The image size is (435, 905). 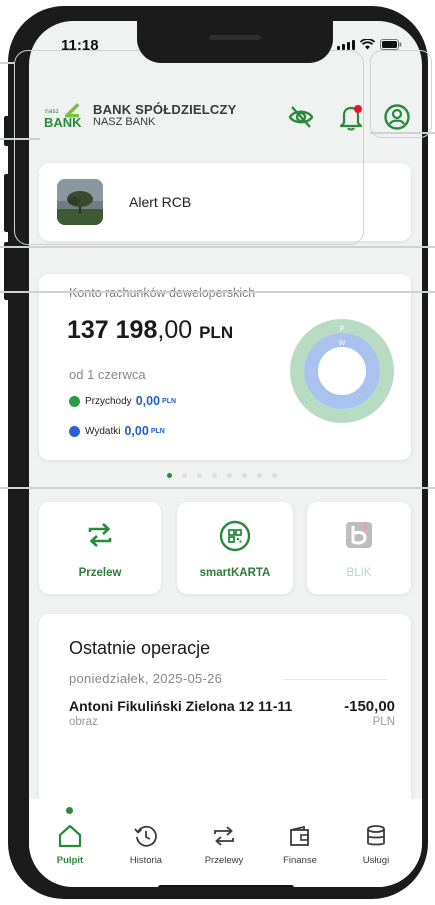 What do you see at coordinates (376, 836) in the screenshot?
I see `database-icon` at bounding box center [376, 836].